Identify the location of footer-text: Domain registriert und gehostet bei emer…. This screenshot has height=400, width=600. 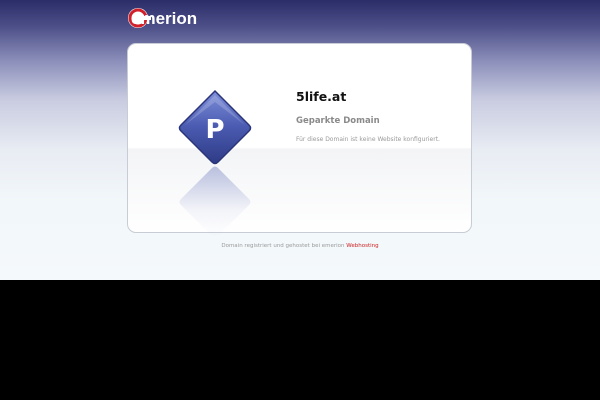
(283, 246).